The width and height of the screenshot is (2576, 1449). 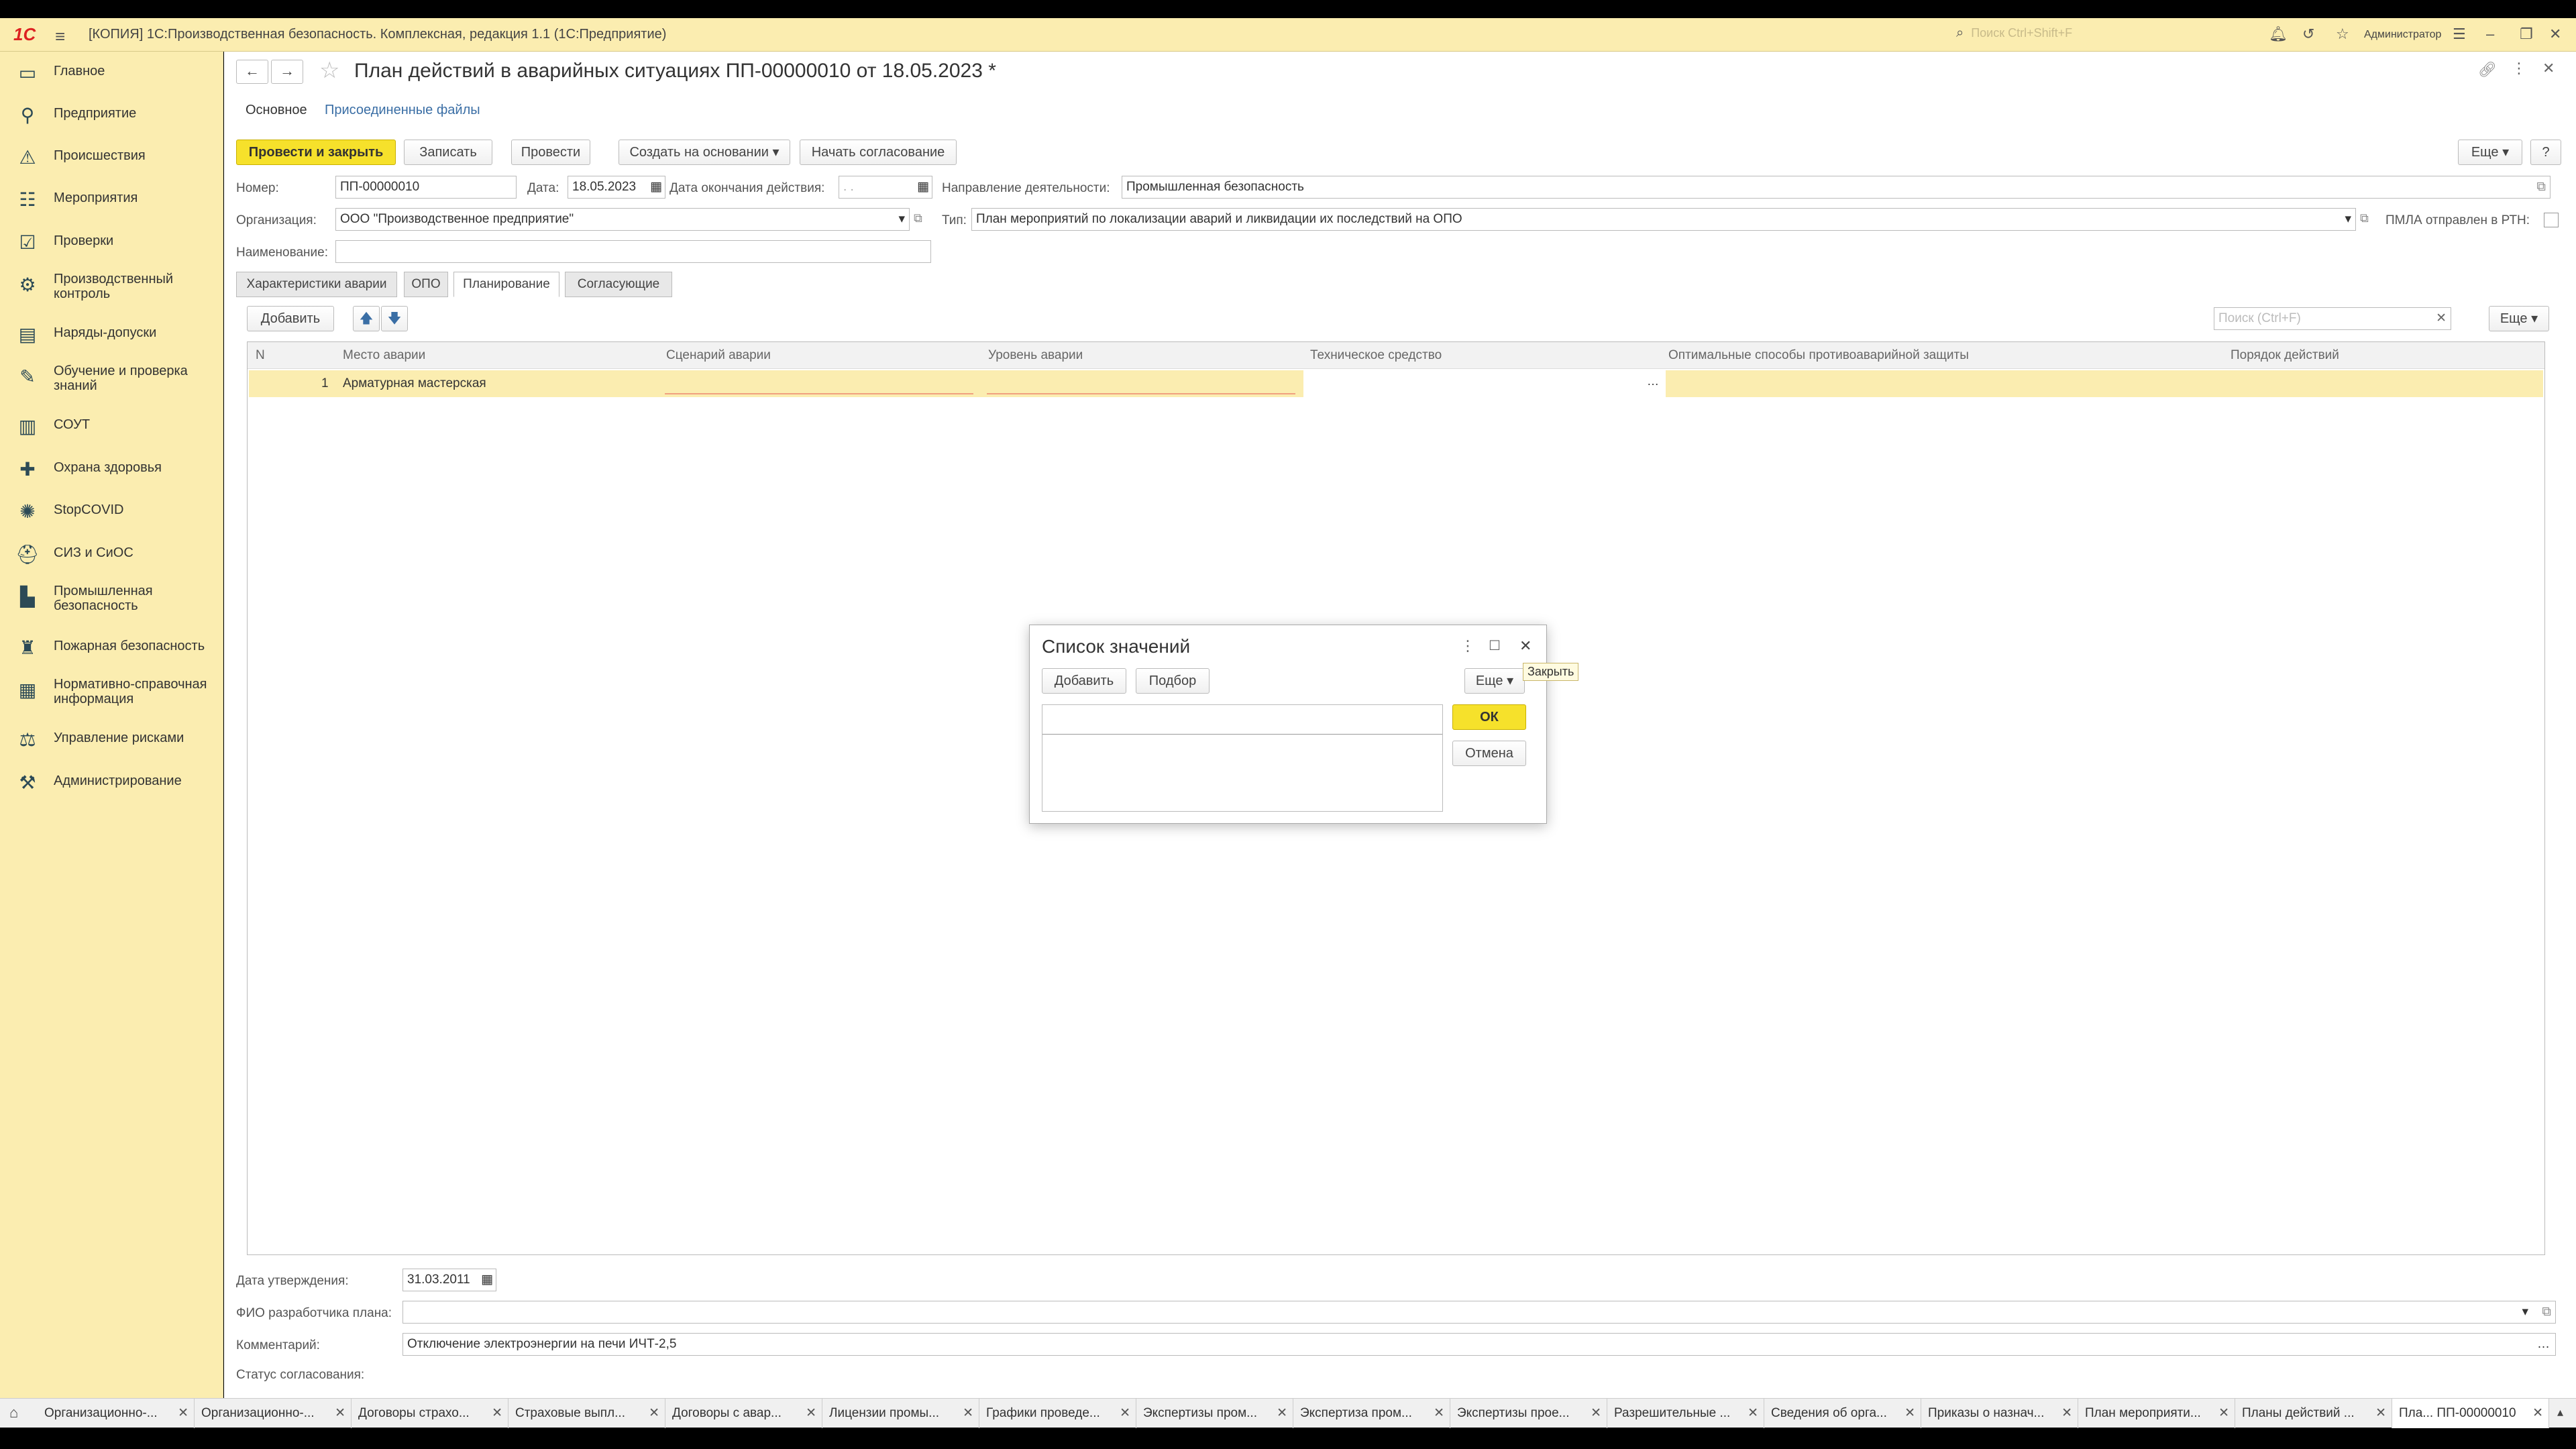 What do you see at coordinates (2555, 34) in the screenshot?
I see `close-window-icon: ✕` at bounding box center [2555, 34].